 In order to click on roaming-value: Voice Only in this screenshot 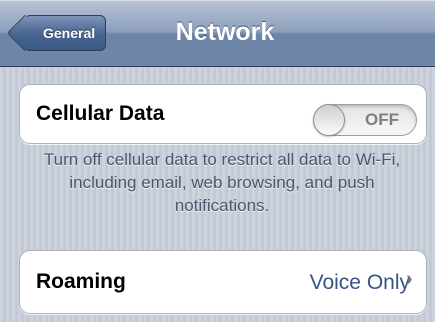, I will do `click(359, 282)`.